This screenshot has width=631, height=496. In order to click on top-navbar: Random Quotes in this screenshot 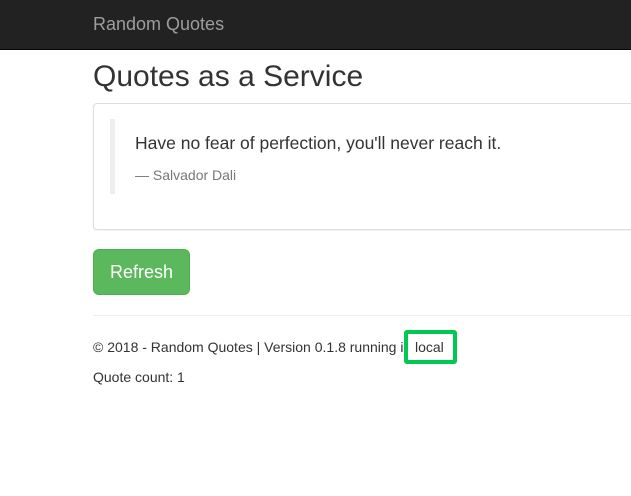, I will do `click(315, 25)`.